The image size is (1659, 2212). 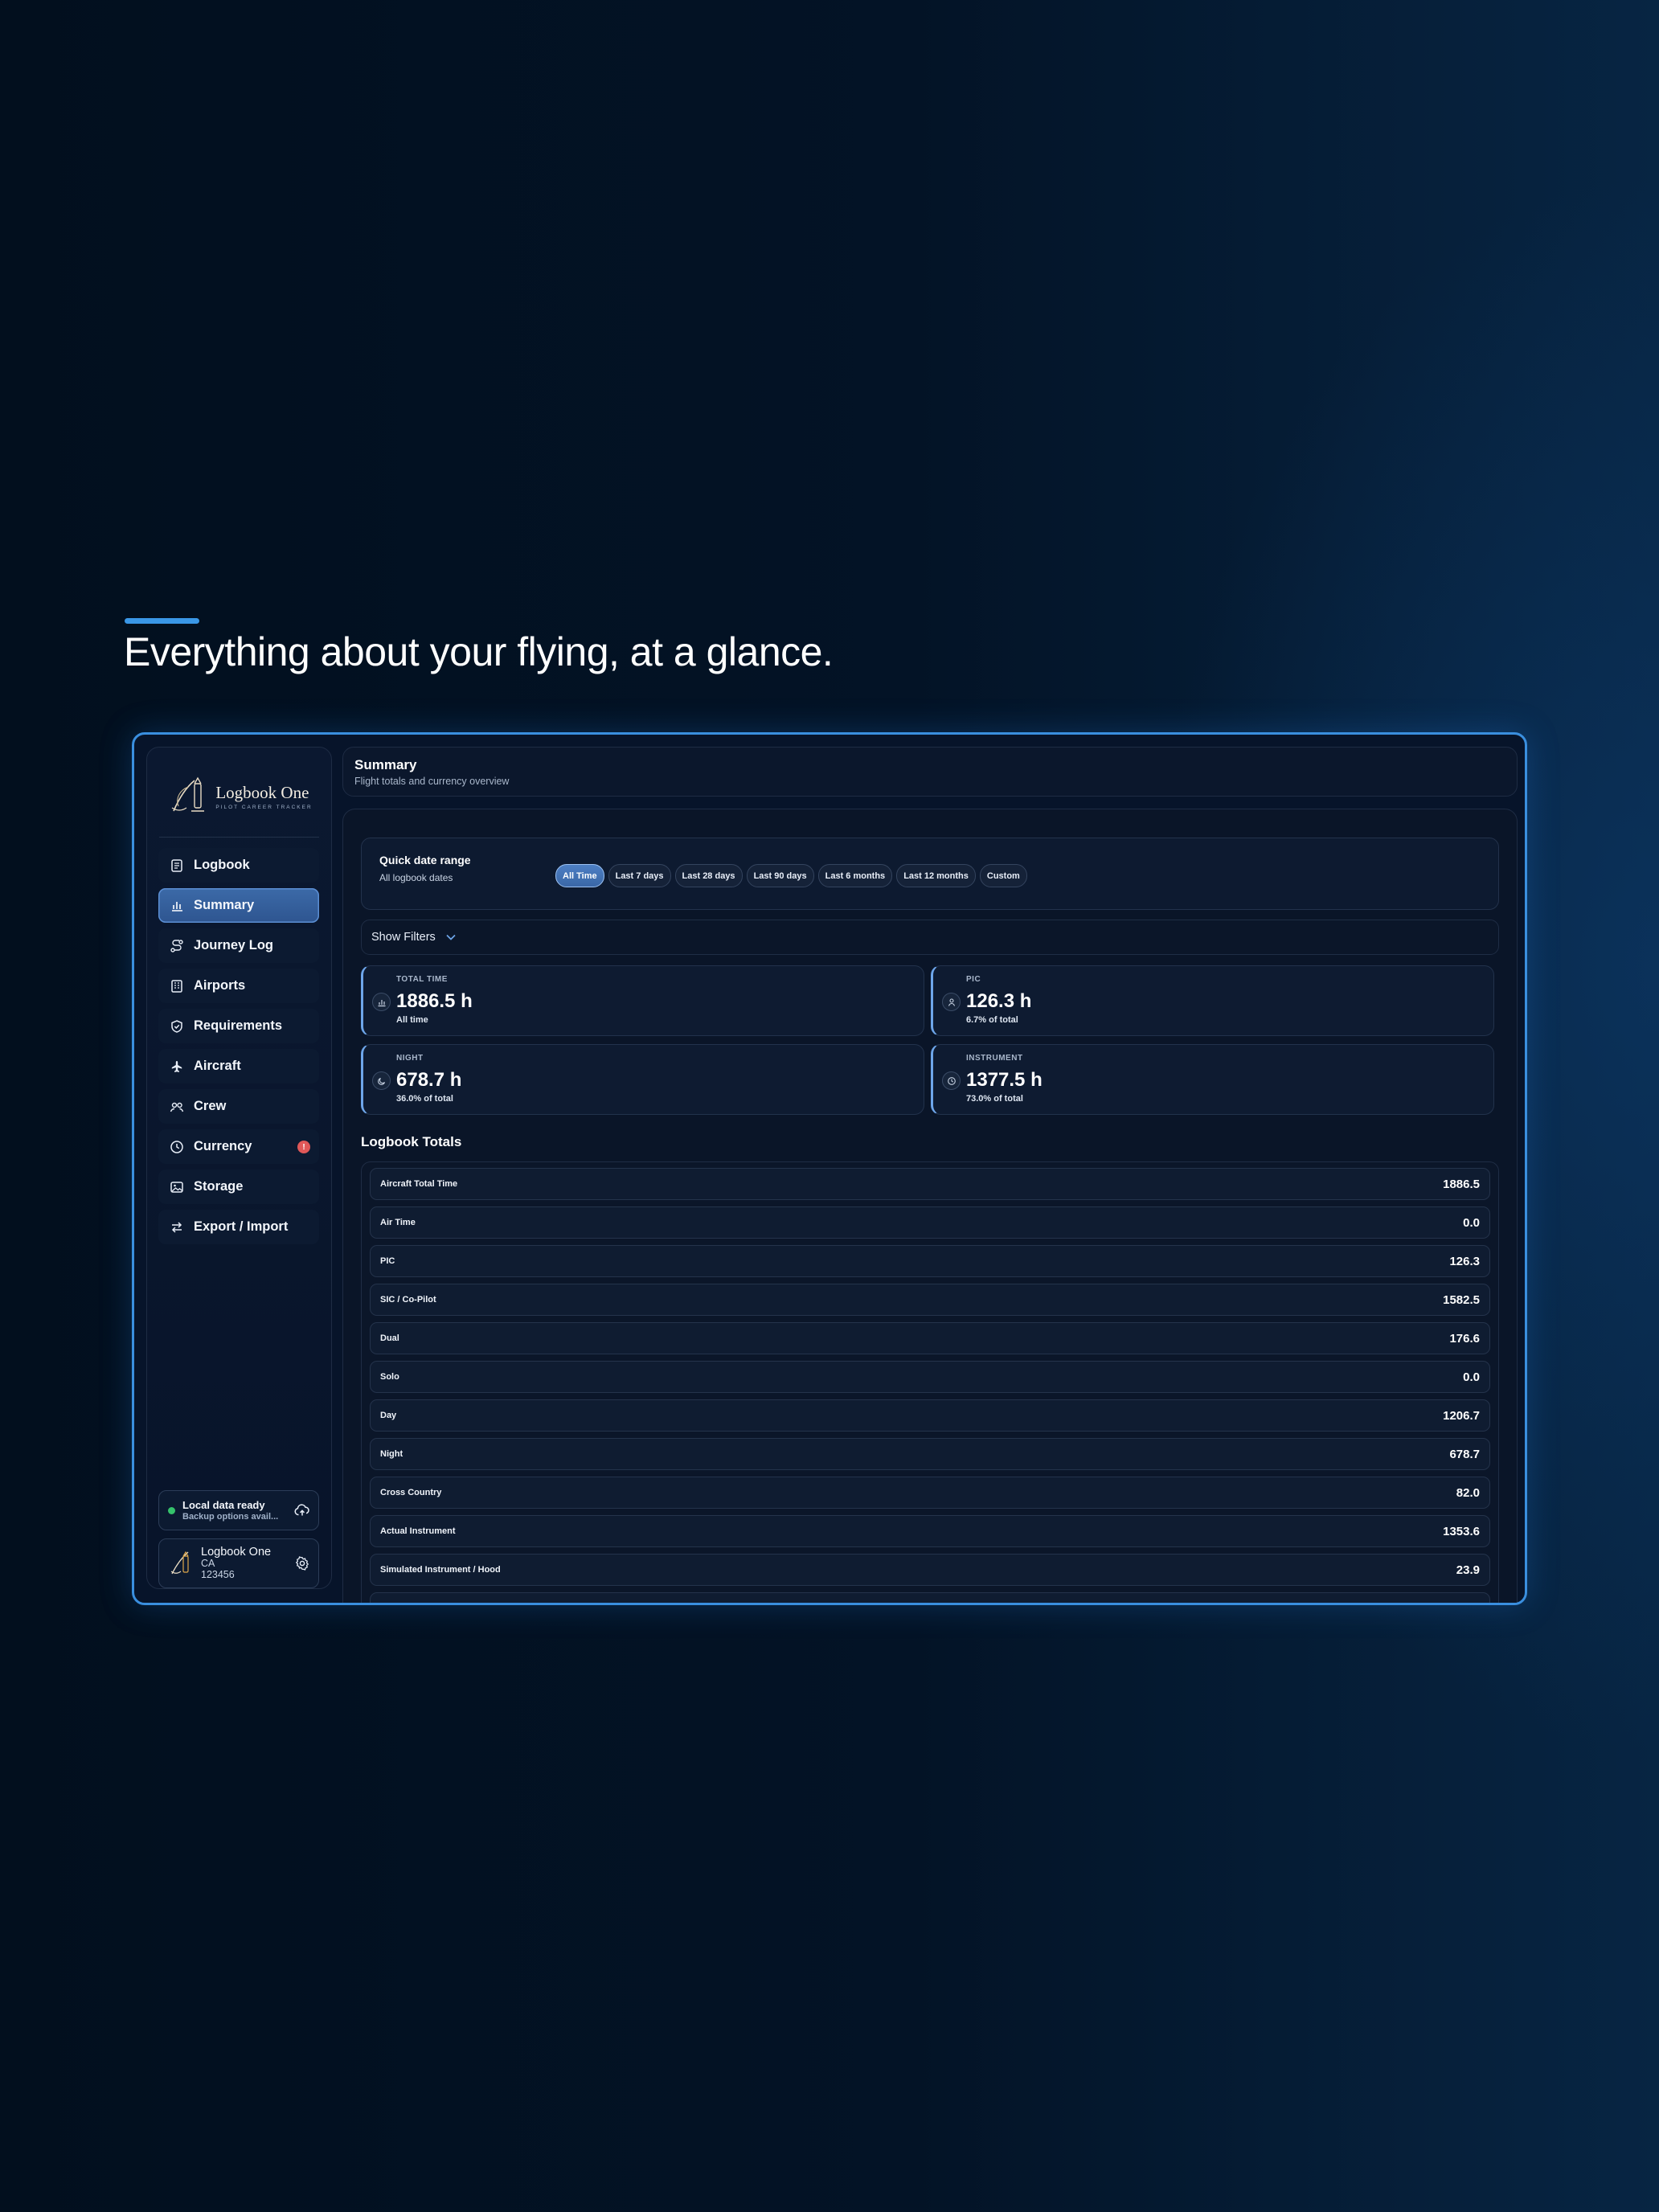 What do you see at coordinates (389, 1338) in the screenshot?
I see `row-label: Dual` at bounding box center [389, 1338].